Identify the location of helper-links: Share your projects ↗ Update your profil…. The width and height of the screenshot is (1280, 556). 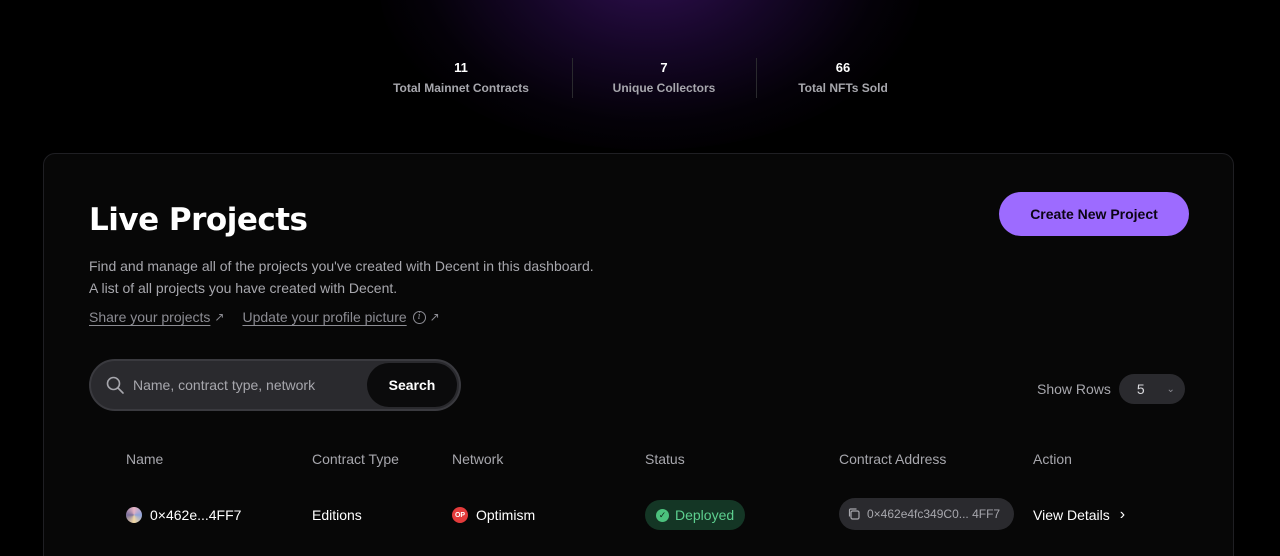
(264, 317).